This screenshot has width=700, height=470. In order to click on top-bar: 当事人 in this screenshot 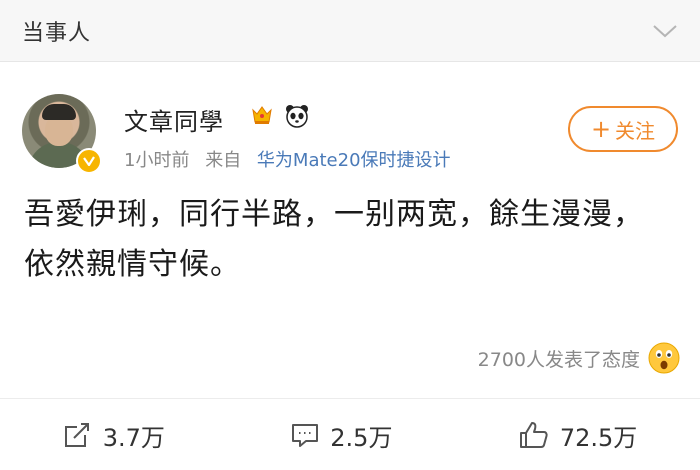, I will do `click(350, 31)`.